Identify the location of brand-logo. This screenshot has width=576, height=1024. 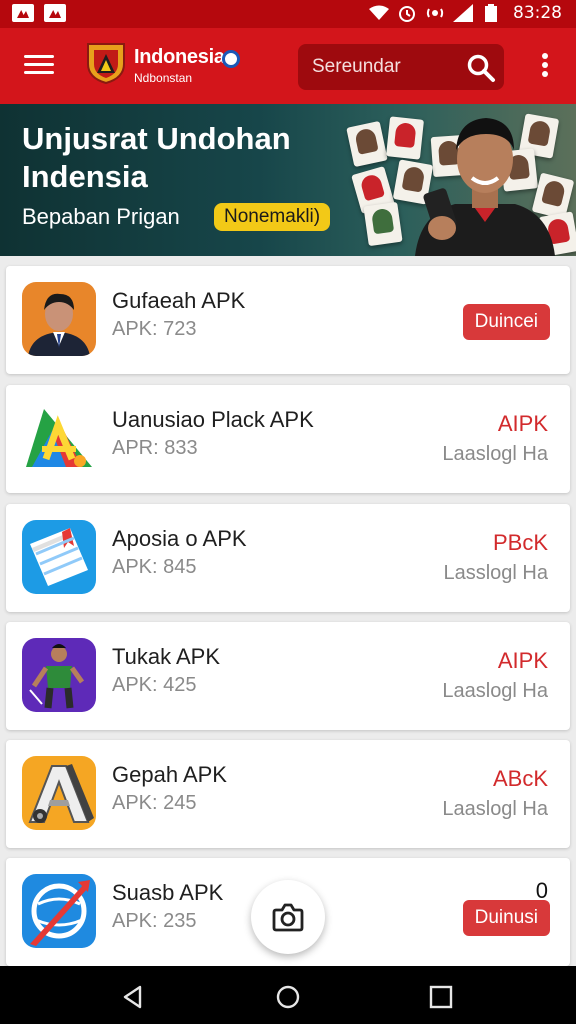
(106, 63).